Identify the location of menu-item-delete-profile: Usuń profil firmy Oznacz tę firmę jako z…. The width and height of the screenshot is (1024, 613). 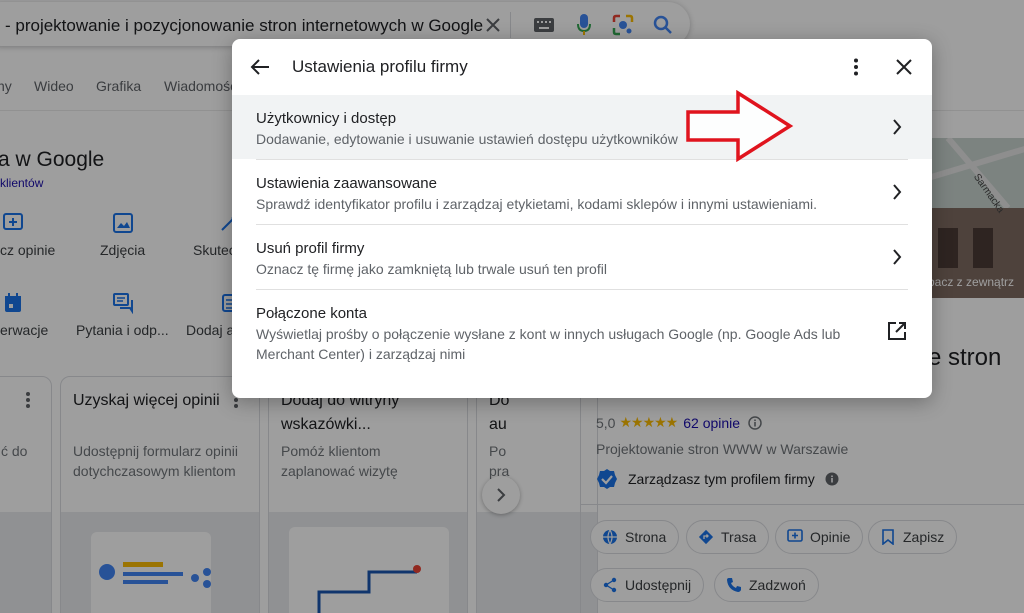
(582, 257).